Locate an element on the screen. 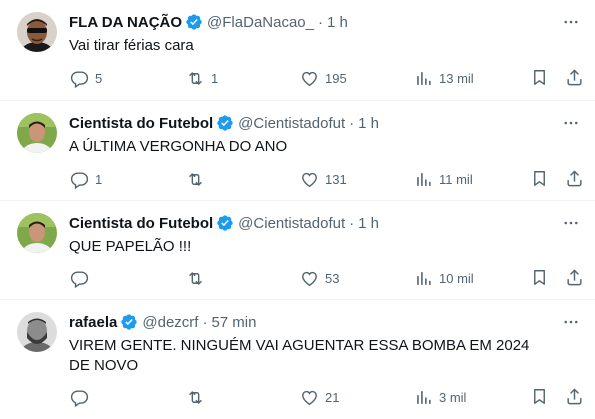  views-button: 10 mil is located at coordinates (444, 278).